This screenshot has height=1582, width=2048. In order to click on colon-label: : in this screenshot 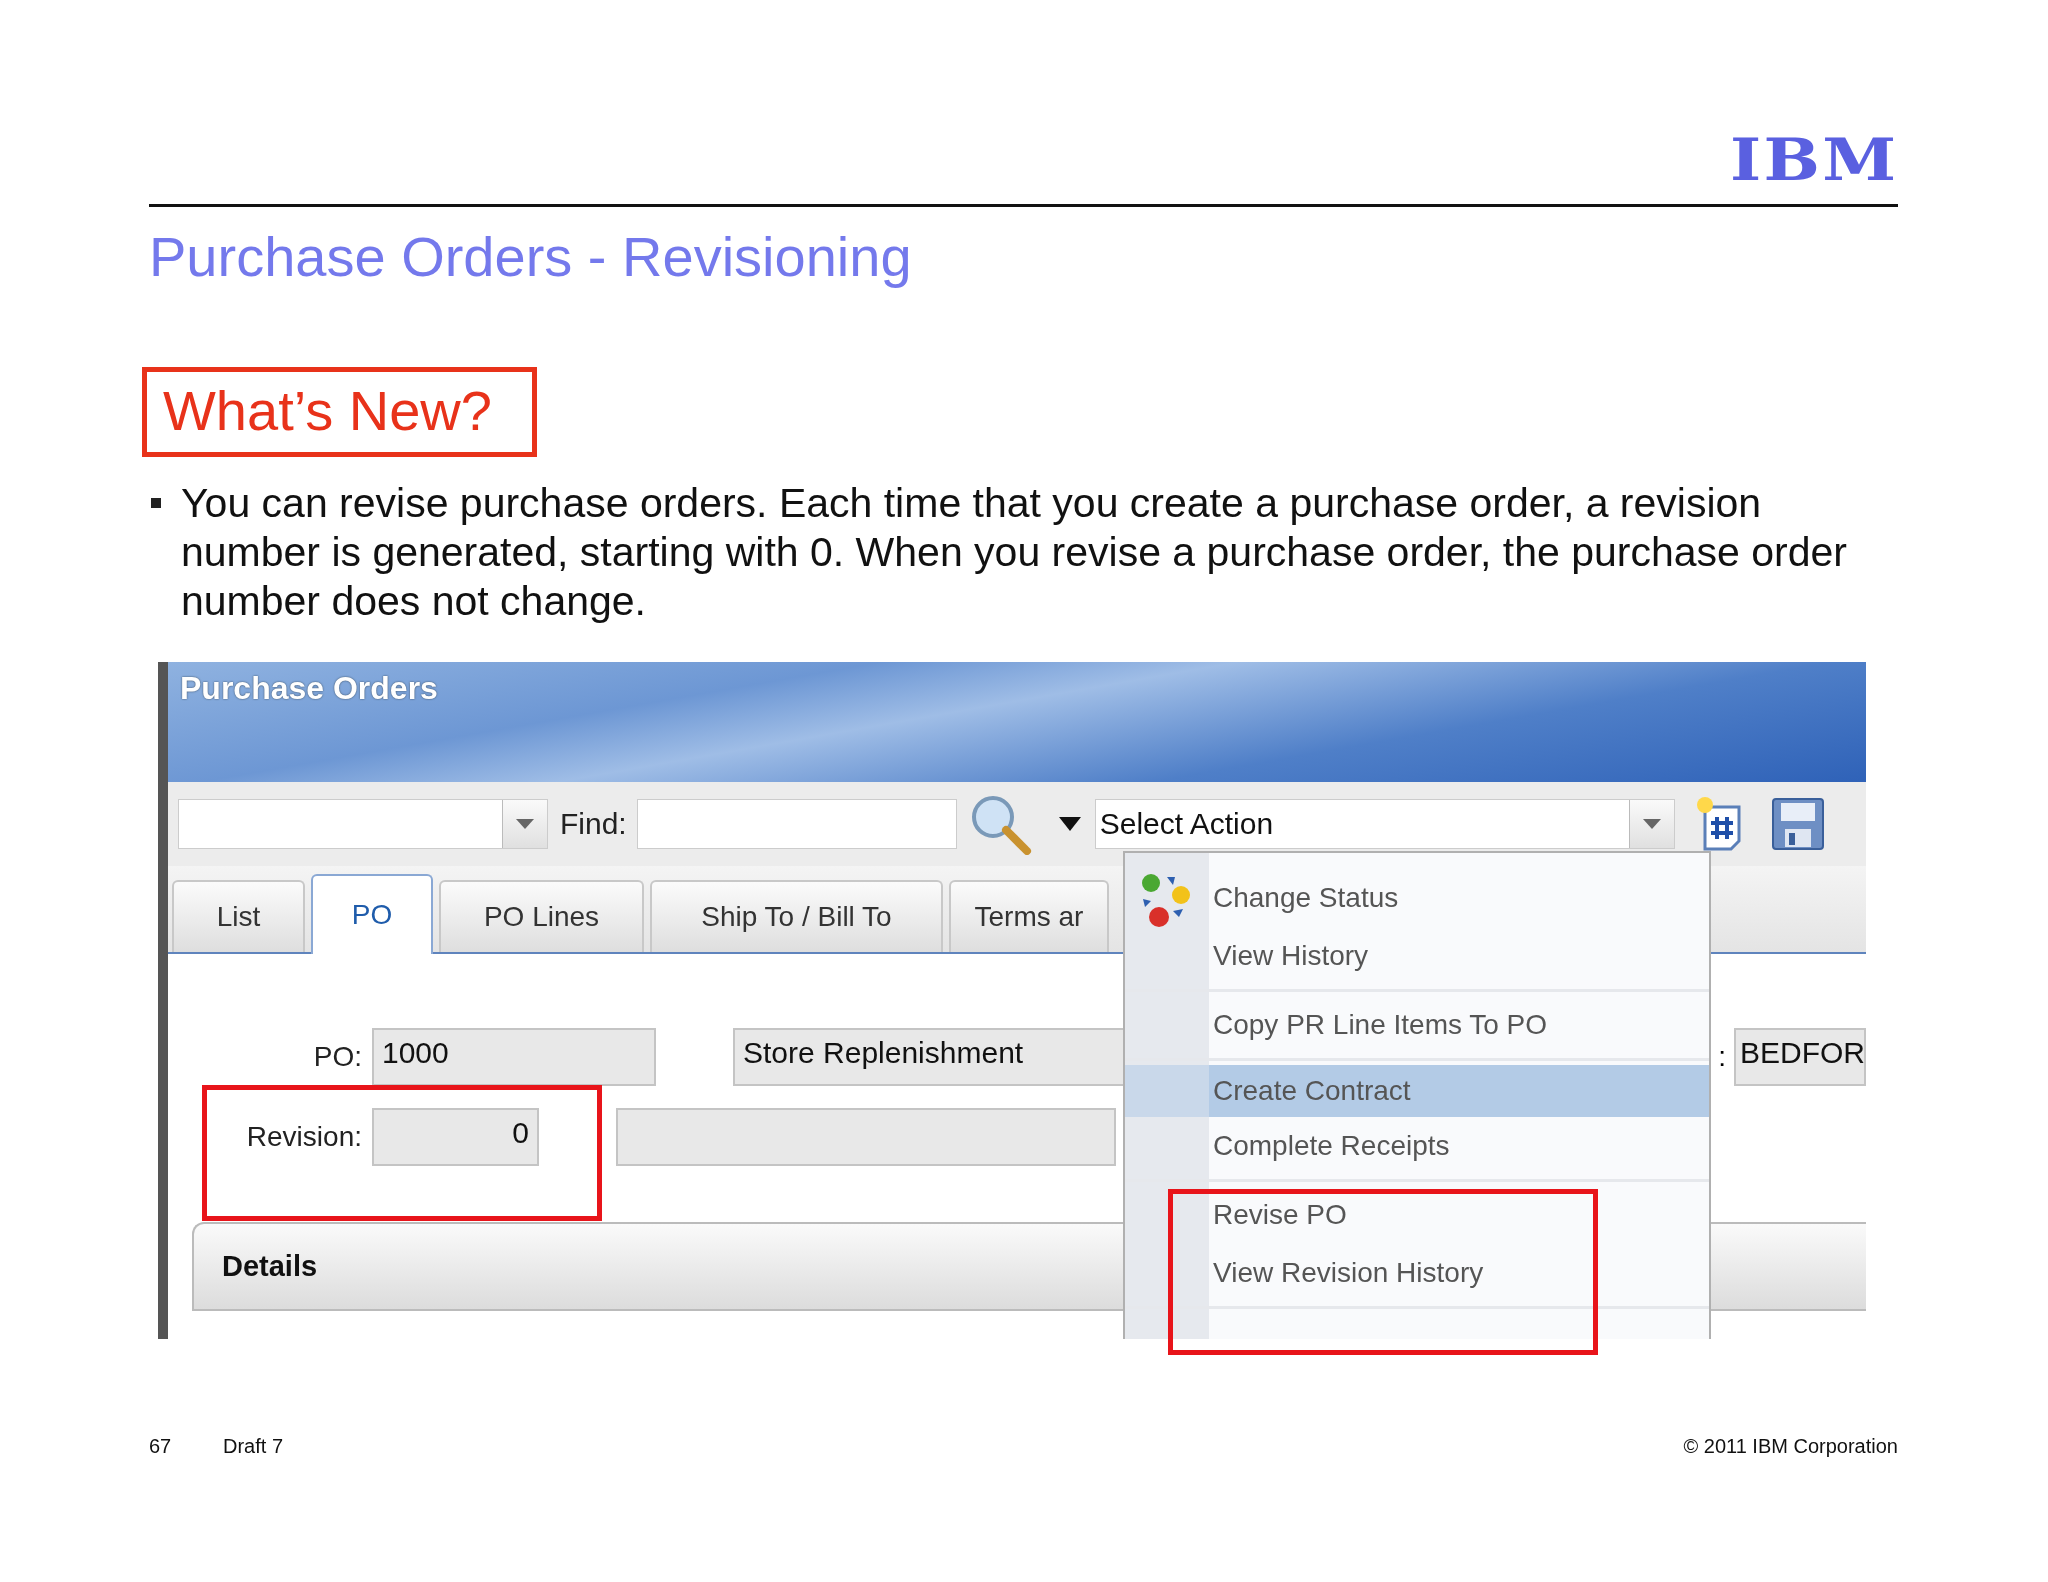, I will do `click(1722, 1057)`.